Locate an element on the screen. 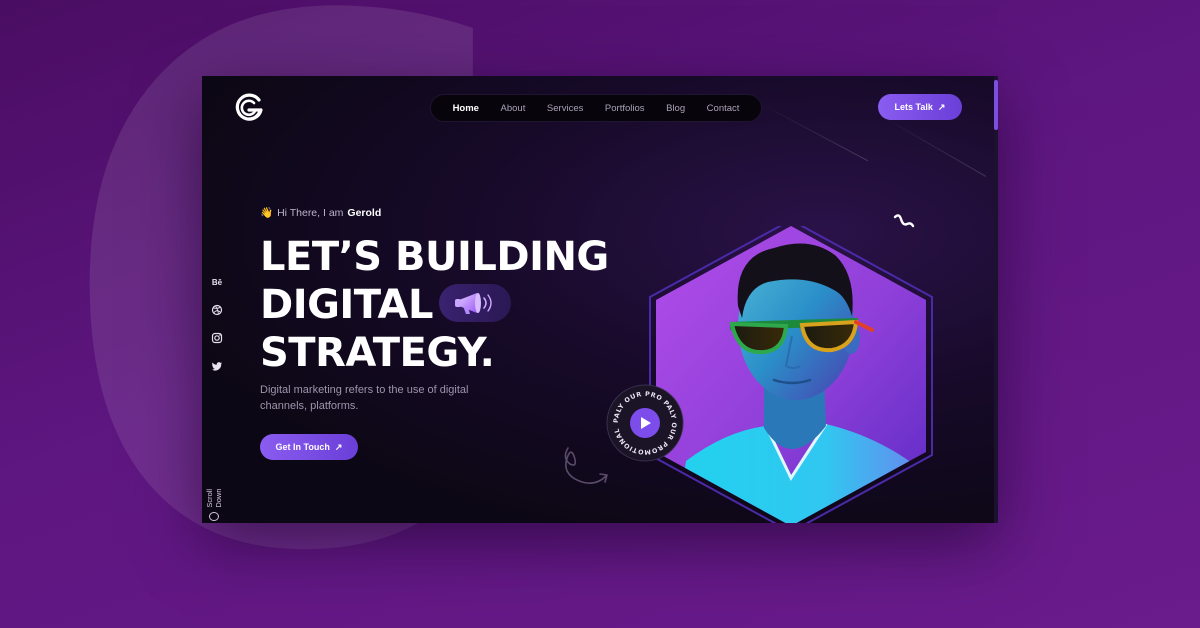 Image resolution: width=1200 pixels, height=628 pixels. scroll-circle-icon is located at coordinates (214, 516).